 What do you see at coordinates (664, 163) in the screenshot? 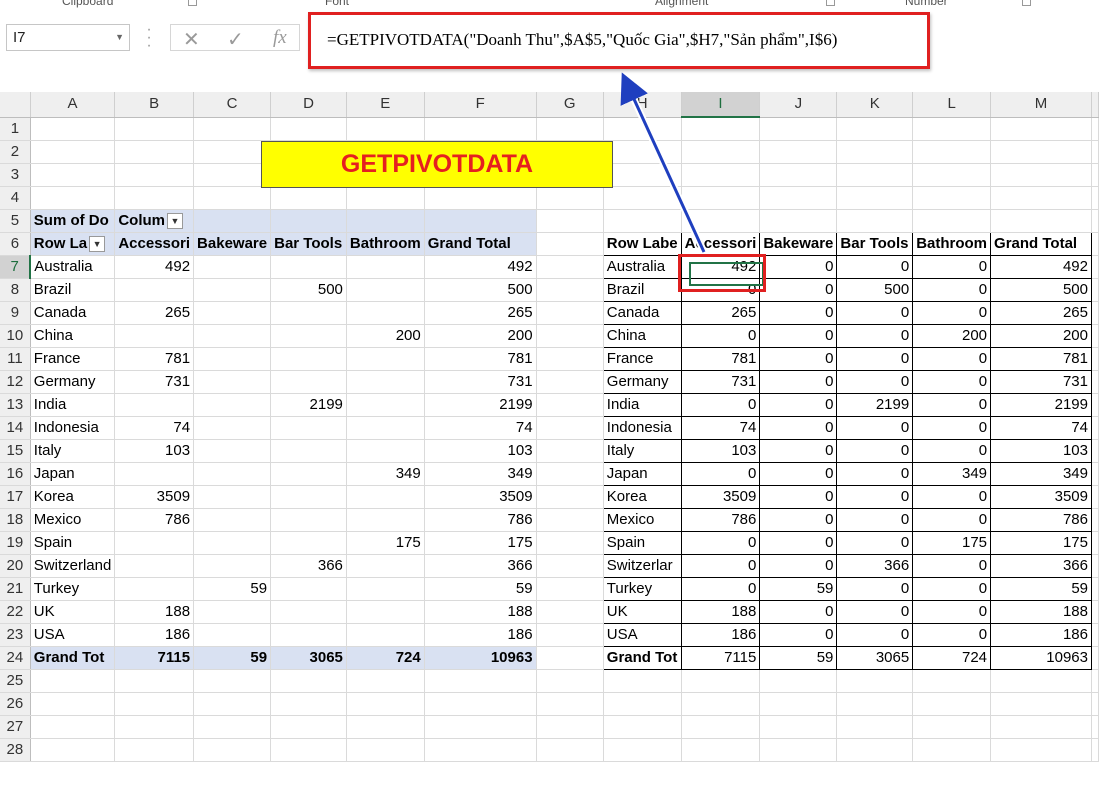
I see `arrow-icon` at bounding box center [664, 163].